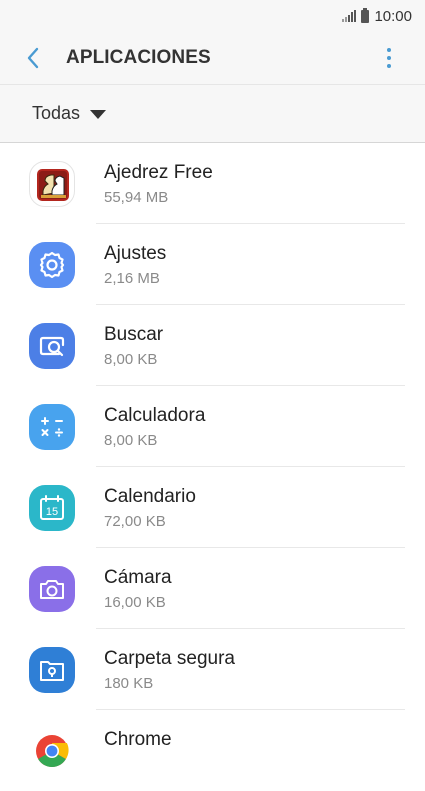 This screenshot has height=791, width=425. What do you see at coordinates (134, 334) in the screenshot?
I see `app-name: Buscar` at bounding box center [134, 334].